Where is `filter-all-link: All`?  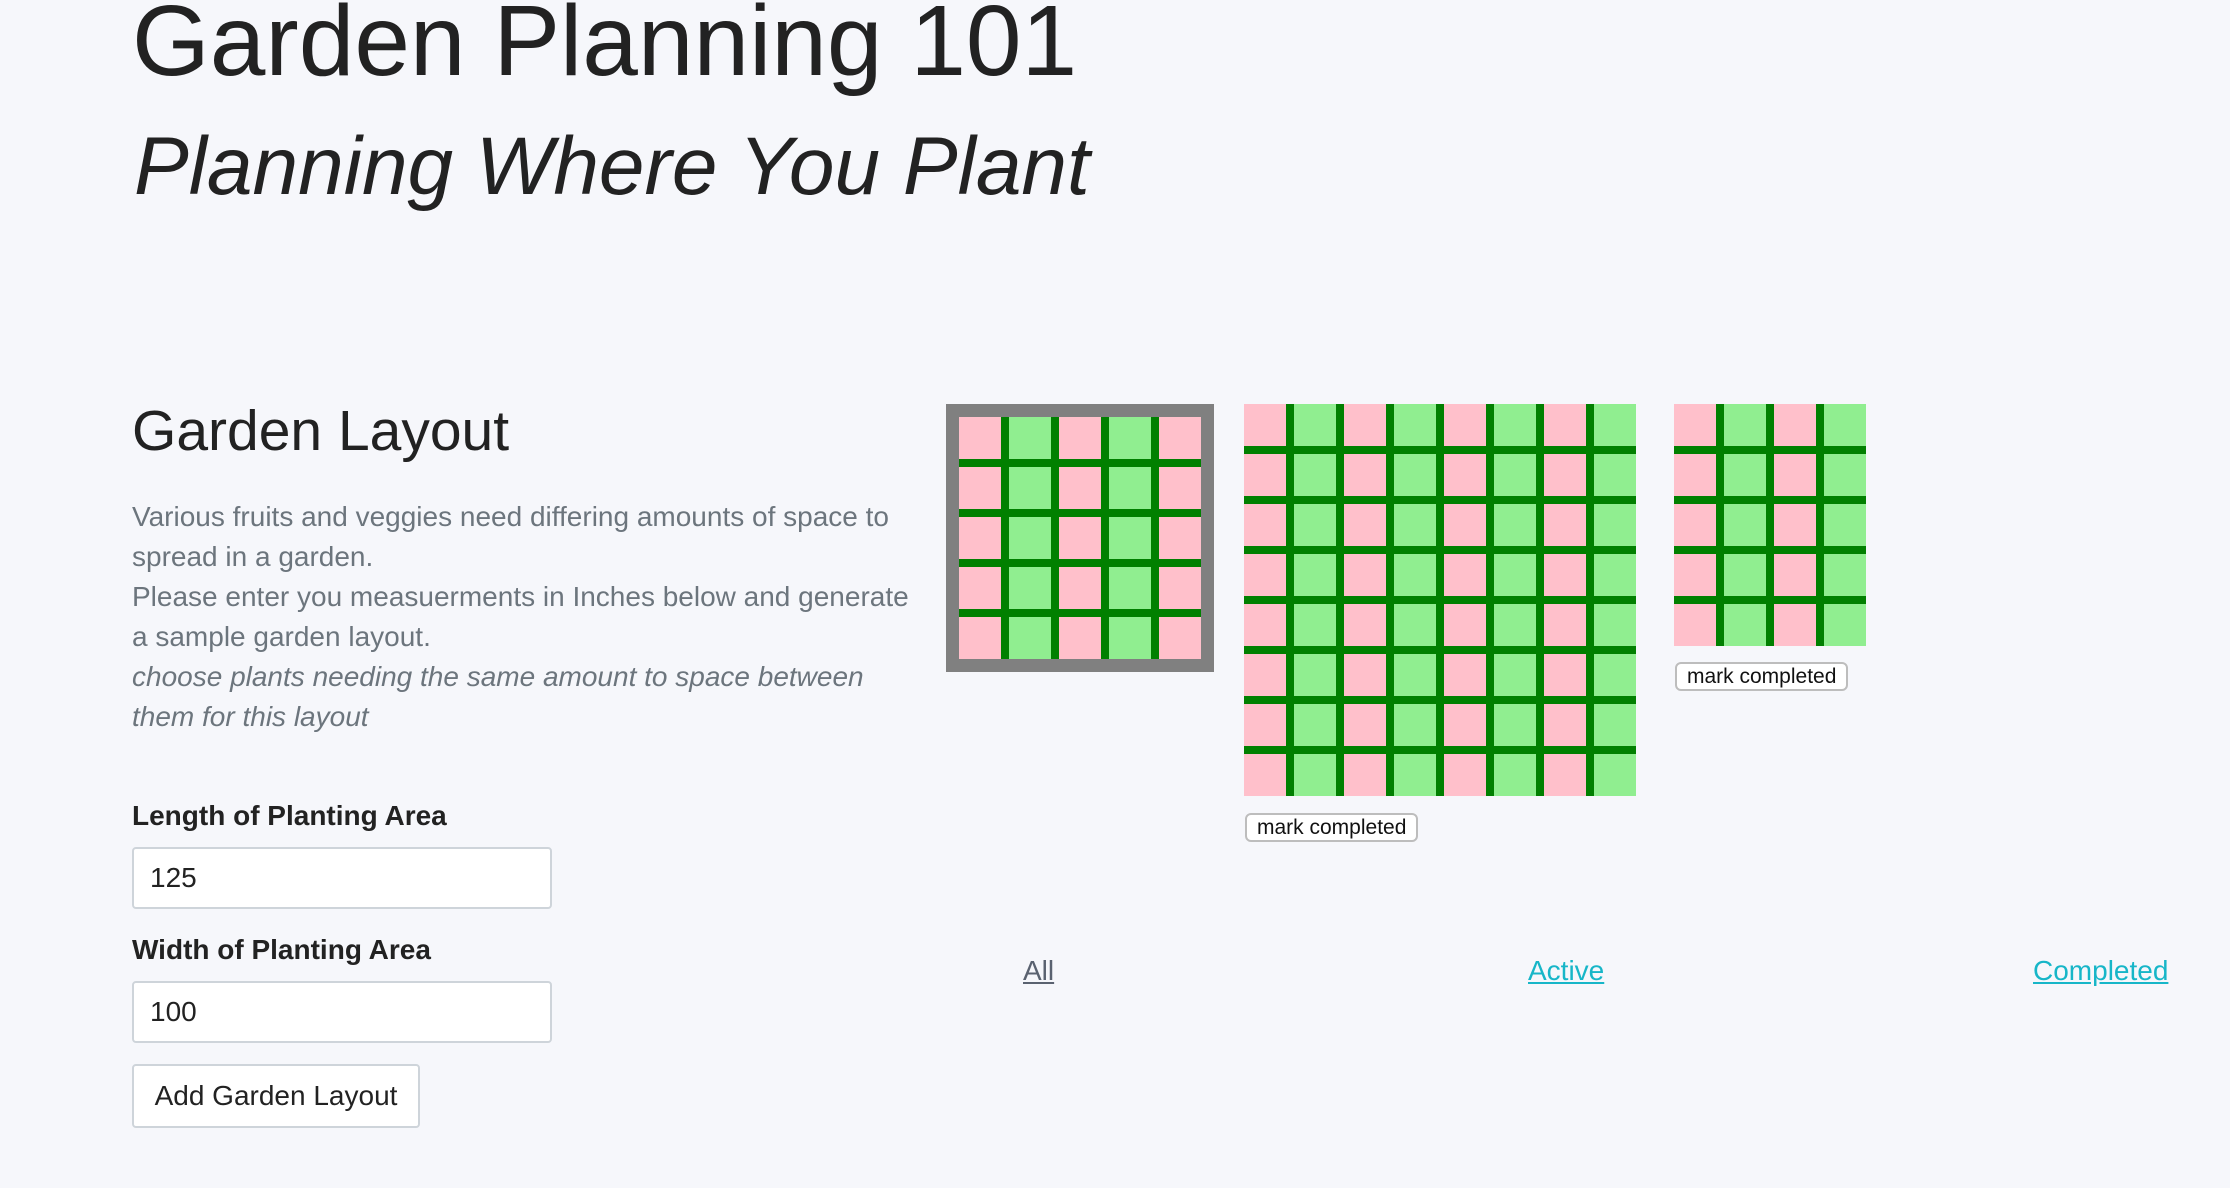
filter-all-link: All is located at coordinates (1038, 971).